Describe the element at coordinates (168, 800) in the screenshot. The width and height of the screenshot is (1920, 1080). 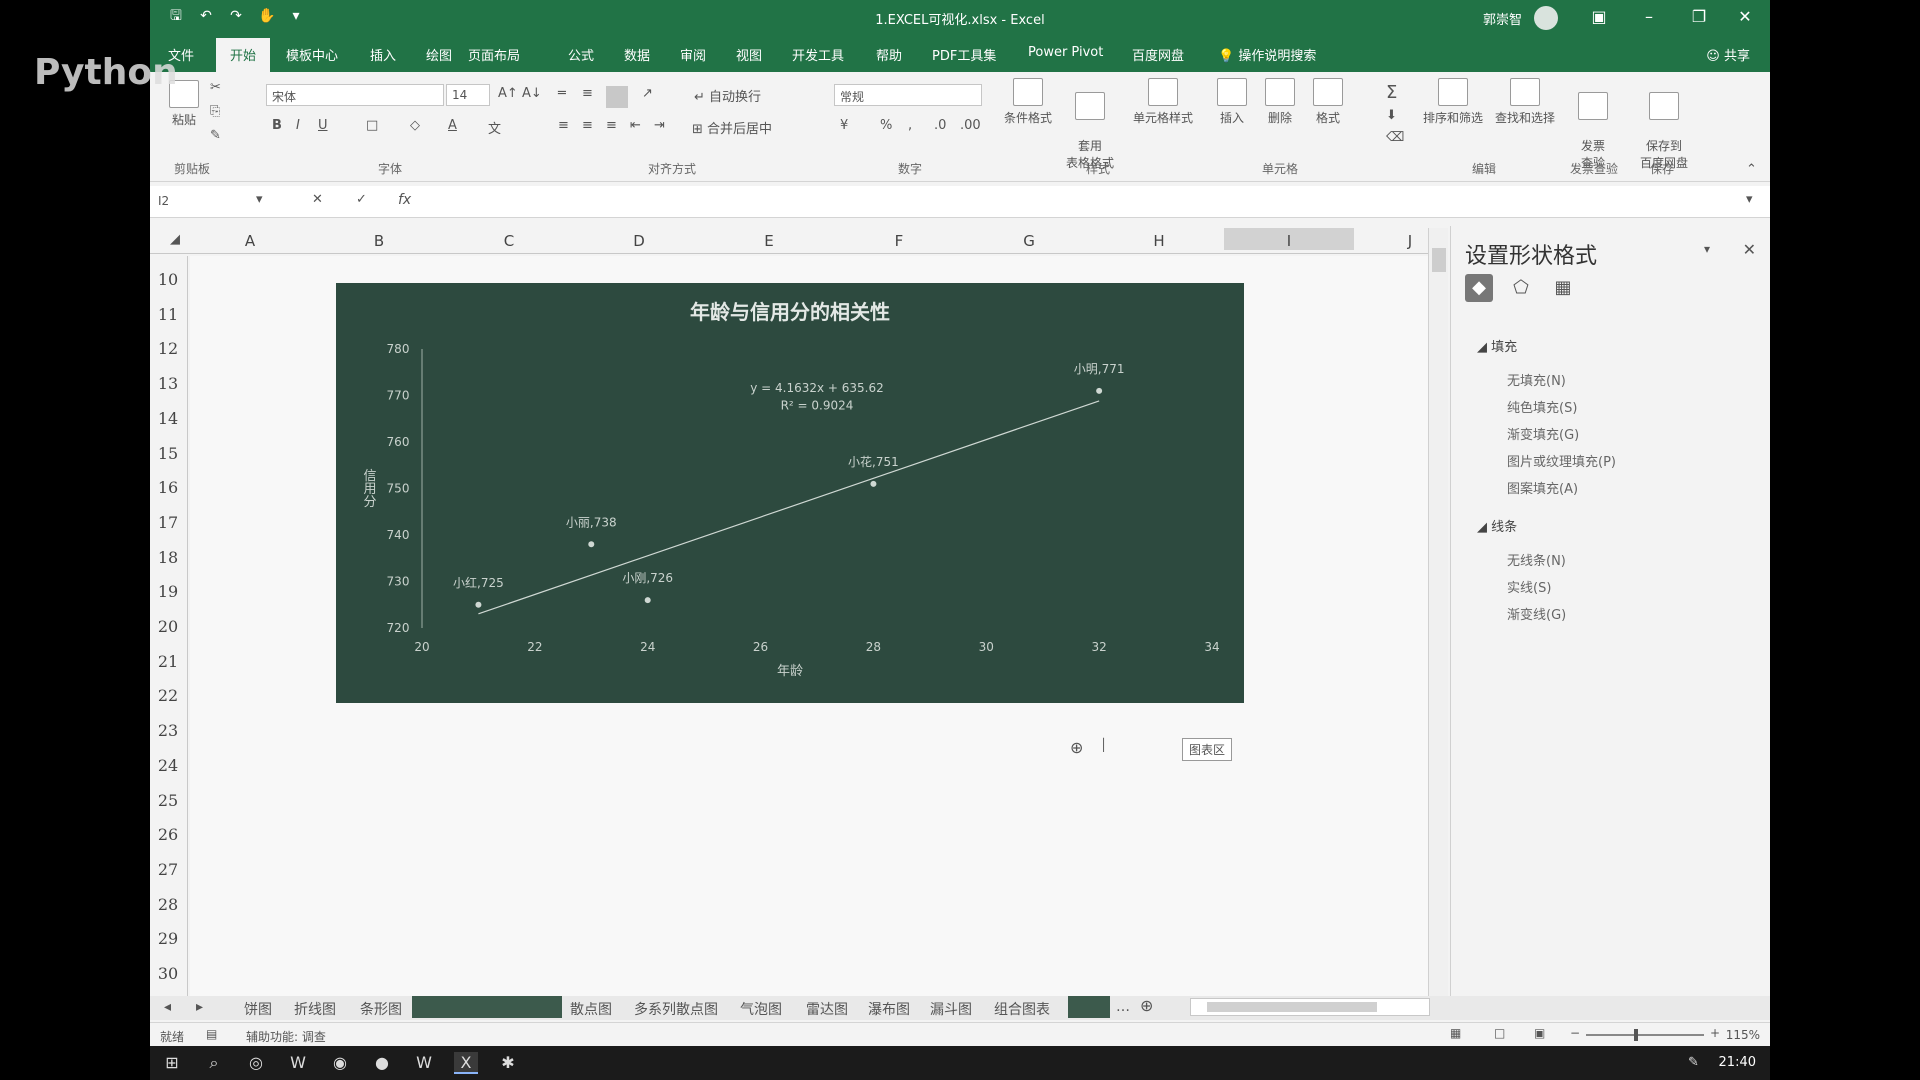
I see `row-header-25: 25` at that location.